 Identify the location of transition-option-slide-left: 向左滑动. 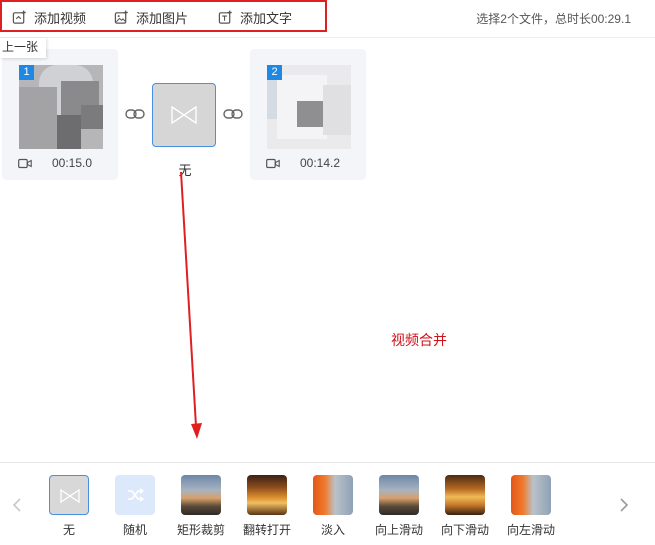
(531, 506).